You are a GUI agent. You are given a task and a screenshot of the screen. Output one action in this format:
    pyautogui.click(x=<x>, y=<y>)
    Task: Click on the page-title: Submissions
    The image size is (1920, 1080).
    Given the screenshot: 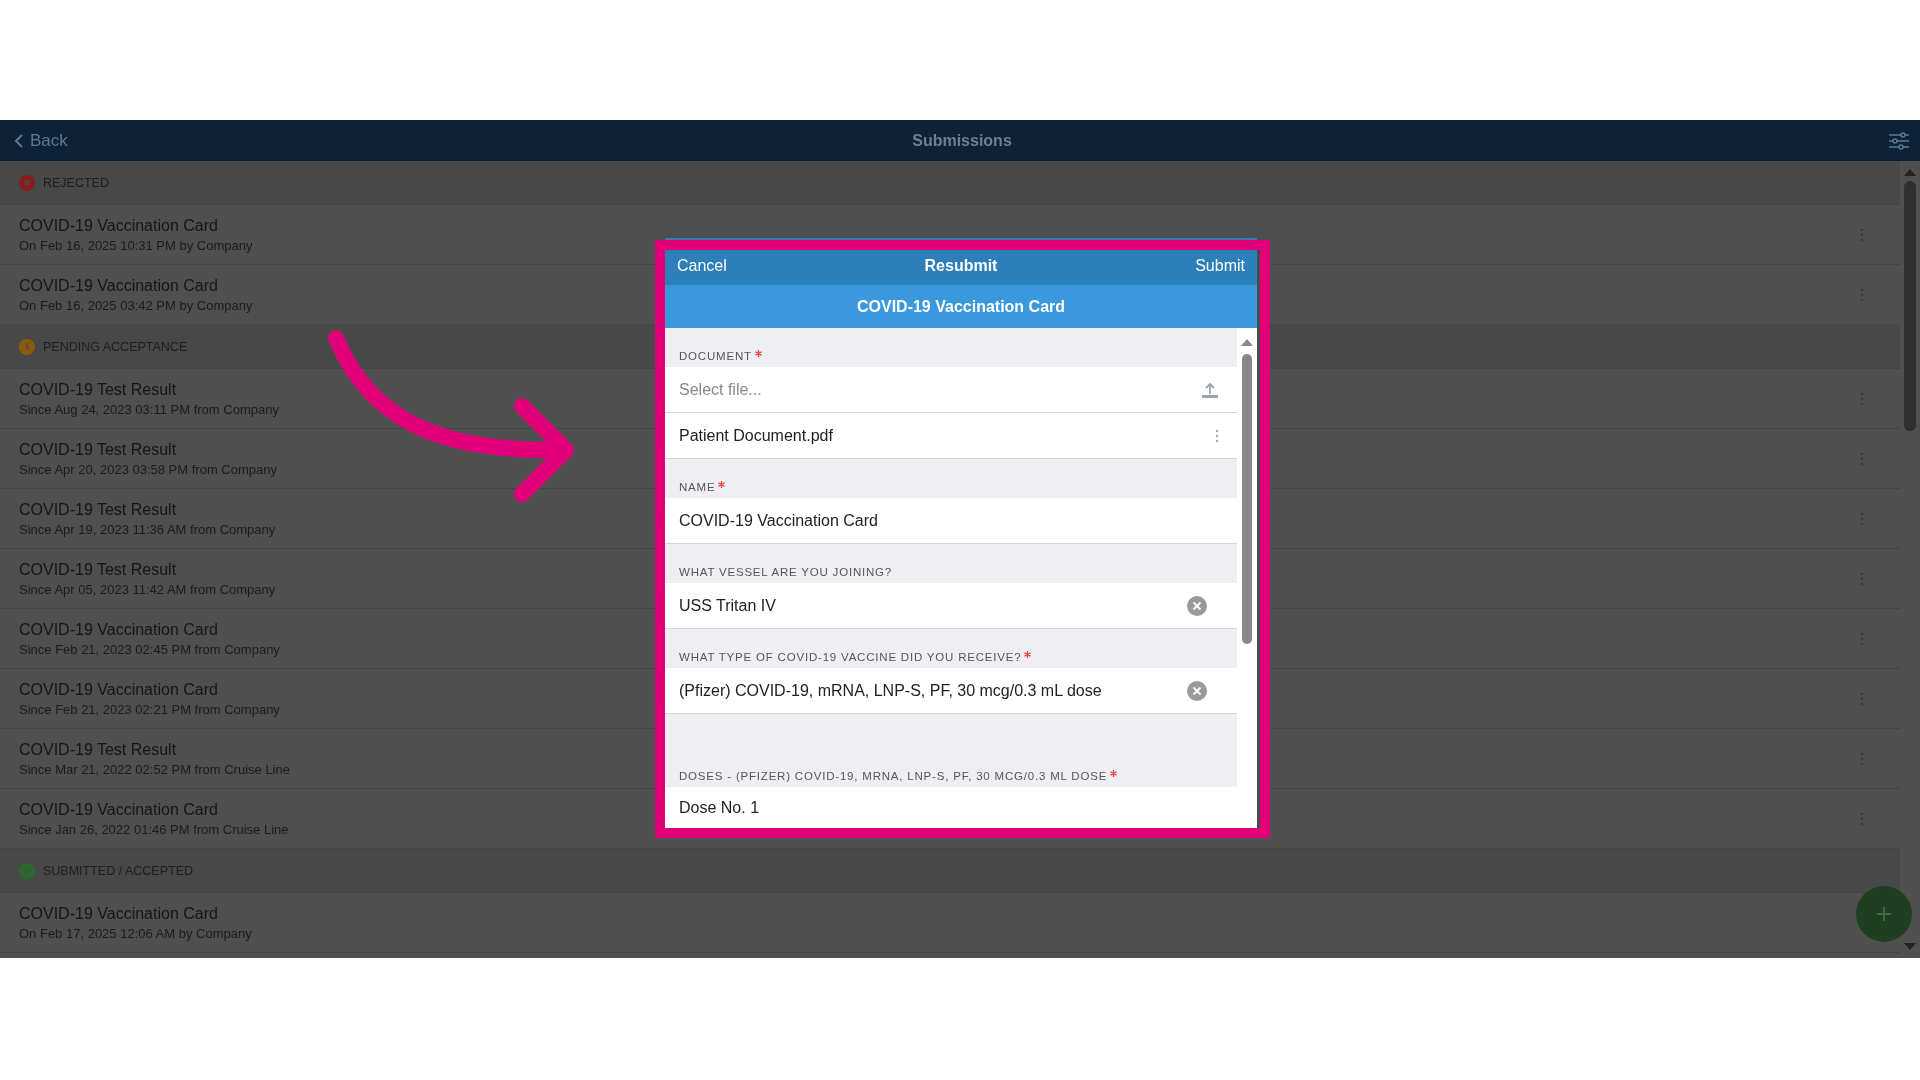 What is the action you would take?
    pyautogui.click(x=962, y=140)
    